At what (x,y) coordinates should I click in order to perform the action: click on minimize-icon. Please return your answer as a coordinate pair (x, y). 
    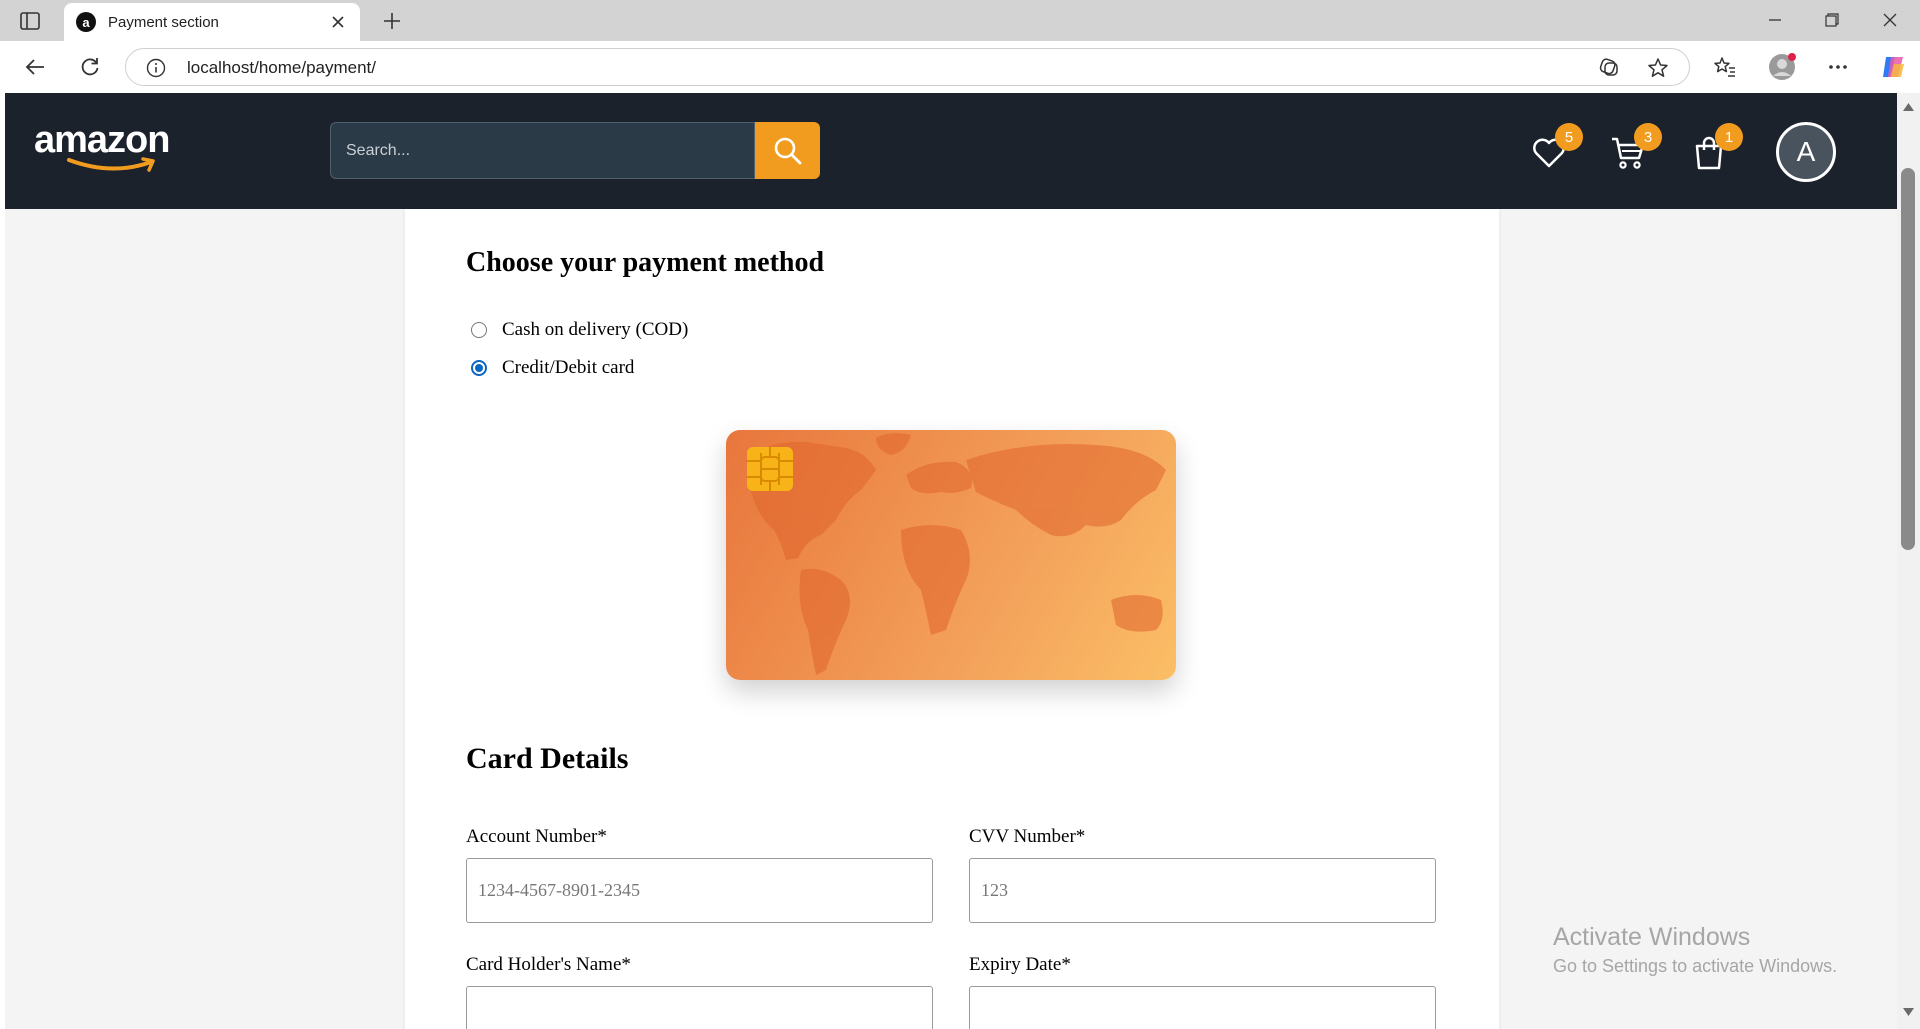
    Looking at the image, I should click on (1775, 20).